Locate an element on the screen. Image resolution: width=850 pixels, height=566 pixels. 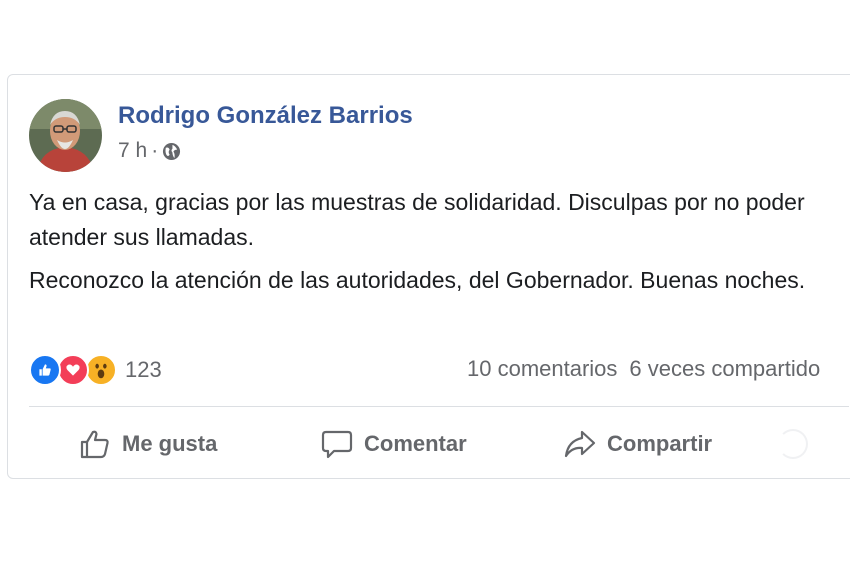
like-button: Me gusta is located at coordinates (147, 444).